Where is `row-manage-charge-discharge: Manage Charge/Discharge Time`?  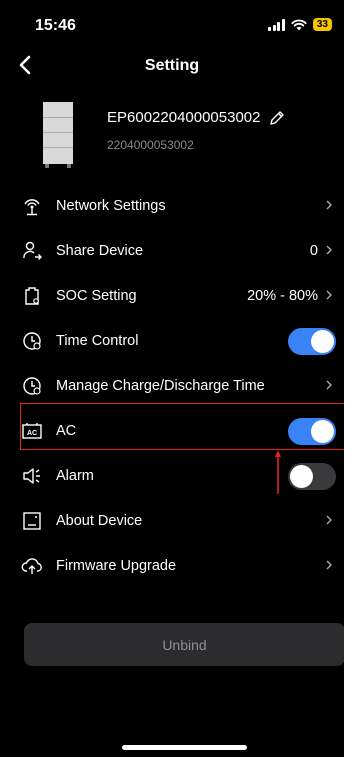 row-manage-charge-discharge: Manage Charge/Discharge Time is located at coordinates (172, 385).